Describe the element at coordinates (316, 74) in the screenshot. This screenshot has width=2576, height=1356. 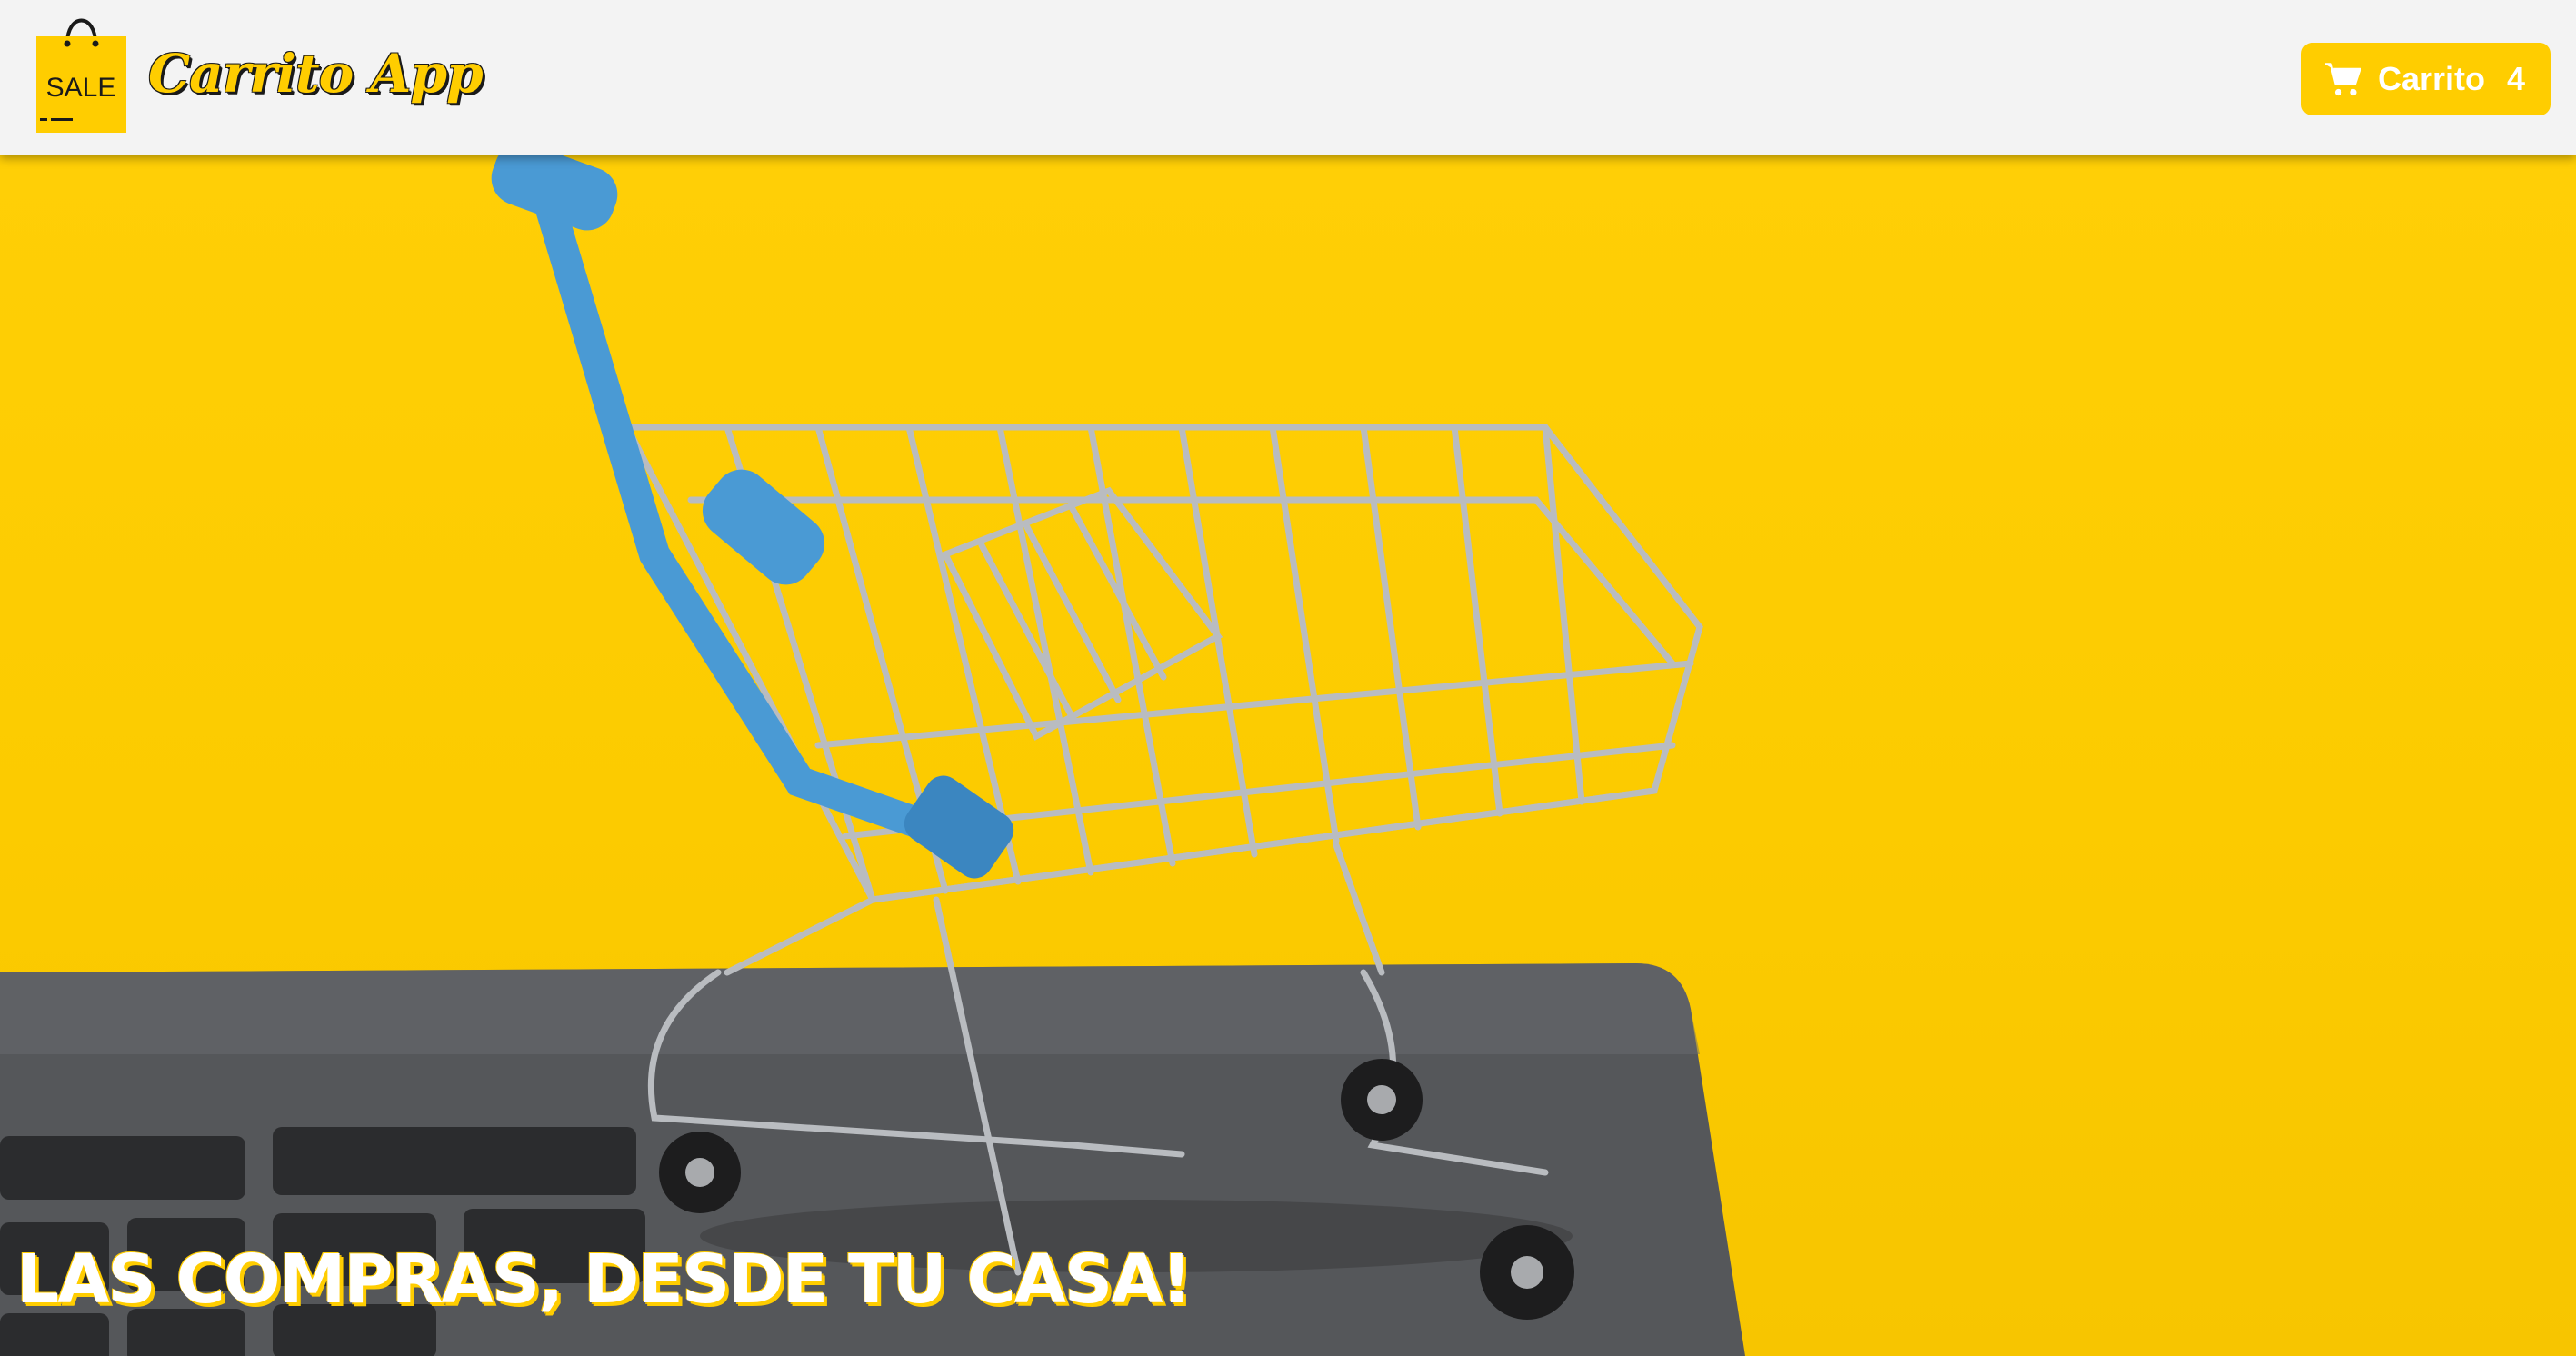
I see `brand-name: Carrito App` at that location.